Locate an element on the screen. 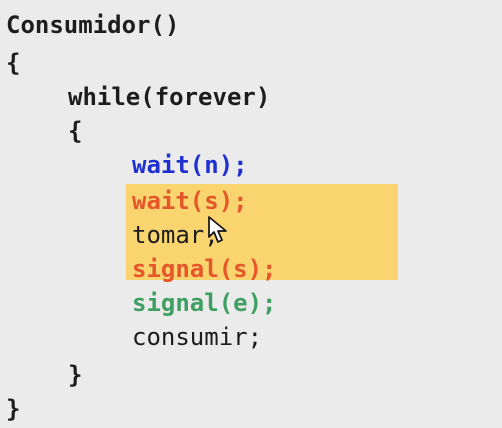 This screenshot has width=502, height=428. wait-s-statement: wait(s); is located at coordinates (190, 201).